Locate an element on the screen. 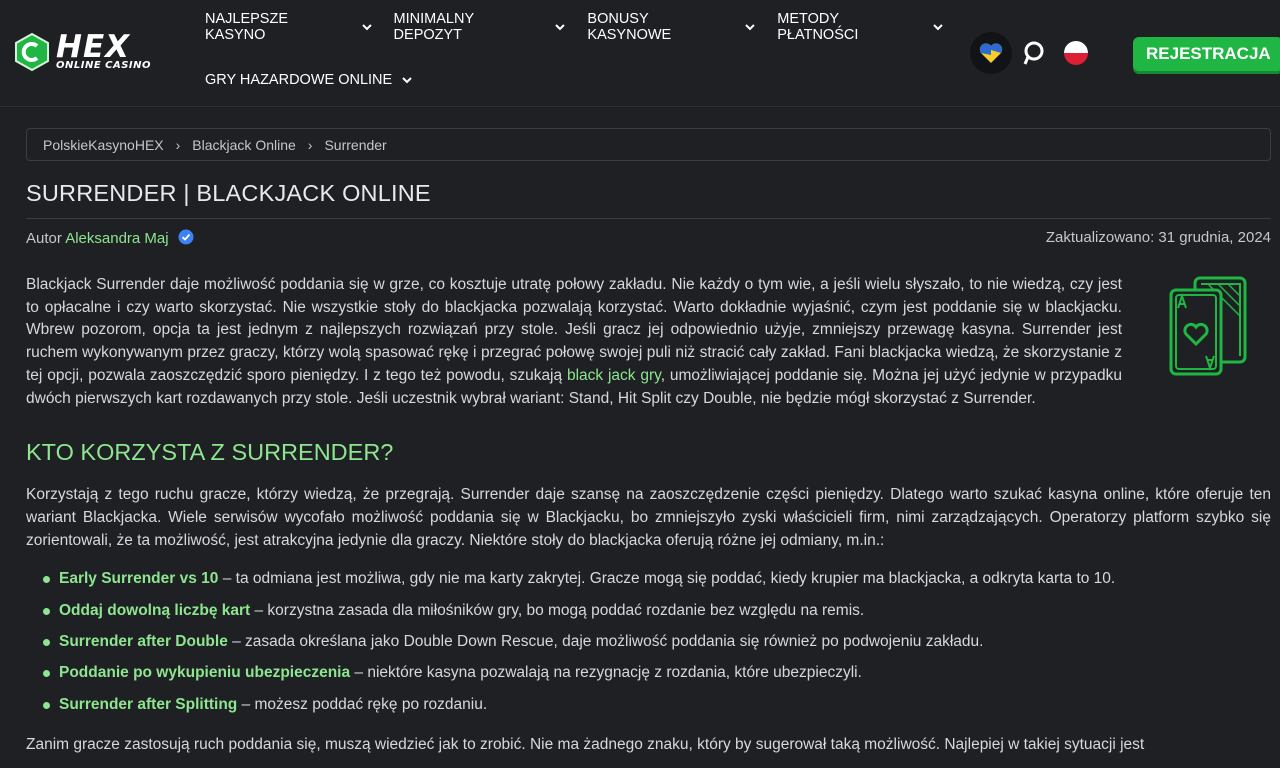 This screenshot has height=768, width=1280. section-heading: KTO KORZYSTA Z SURRENDER? is located at coordinates (210, 452).